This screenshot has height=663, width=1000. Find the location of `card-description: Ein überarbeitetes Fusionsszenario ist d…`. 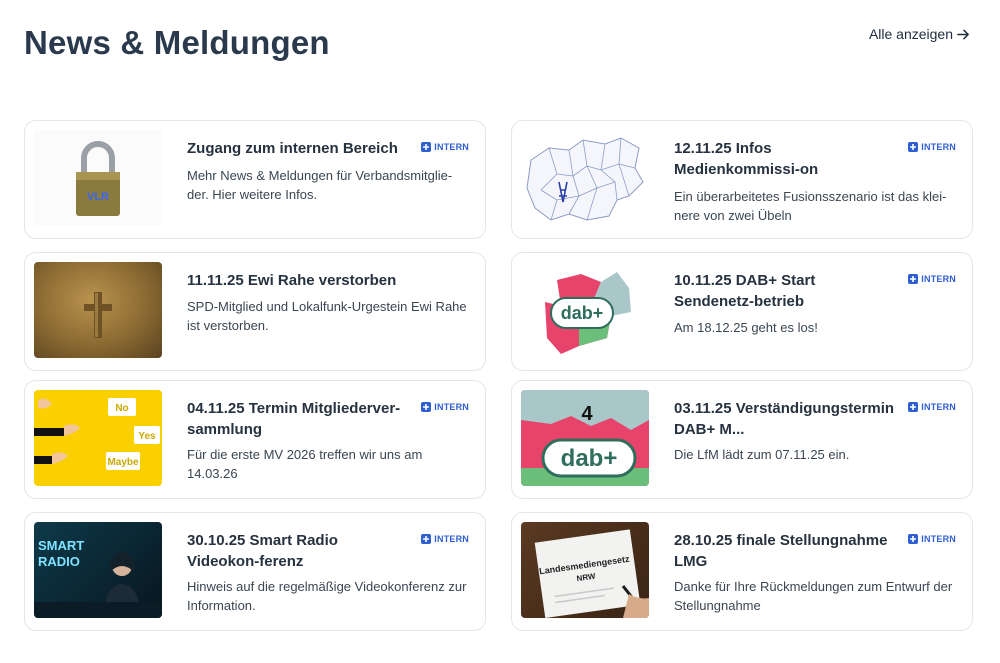

card-description: Ein überarbeitetes Fusionsszenario ist d… is located at coordinates (810, 206).